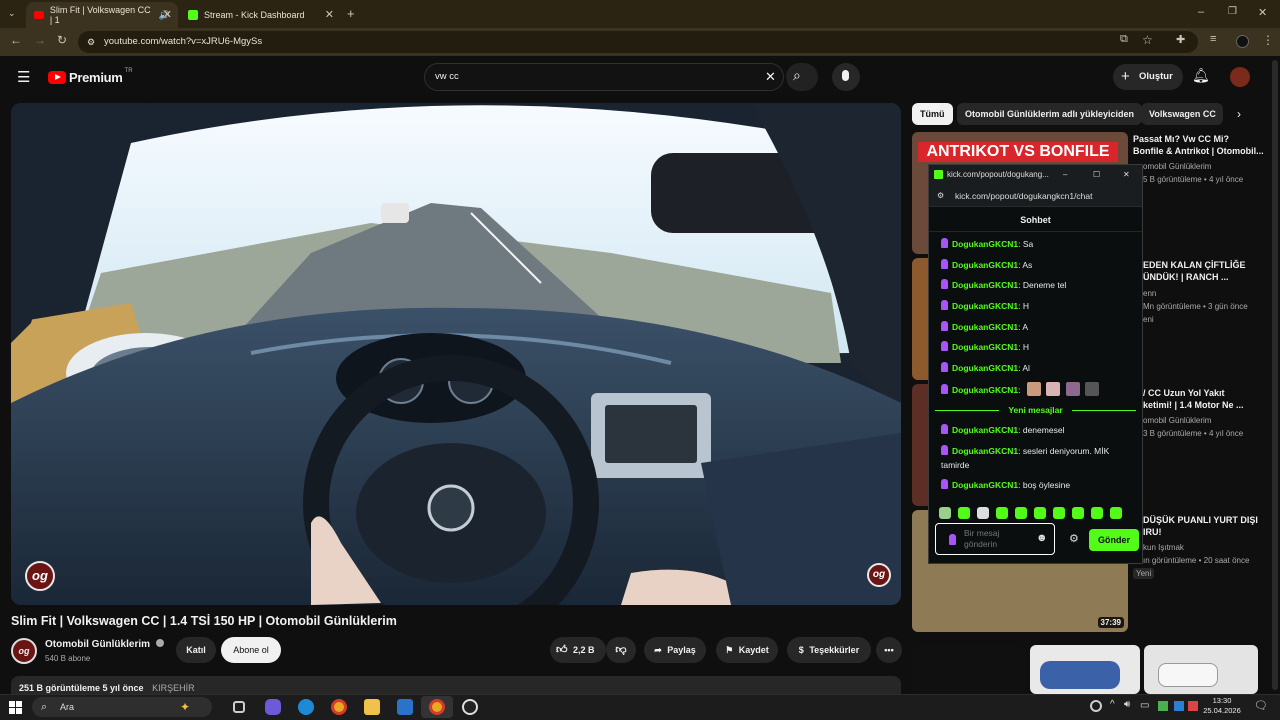 This screenshot has height=720, width=1280. I want to click on new-tab-icon: +, so click(351, 13).